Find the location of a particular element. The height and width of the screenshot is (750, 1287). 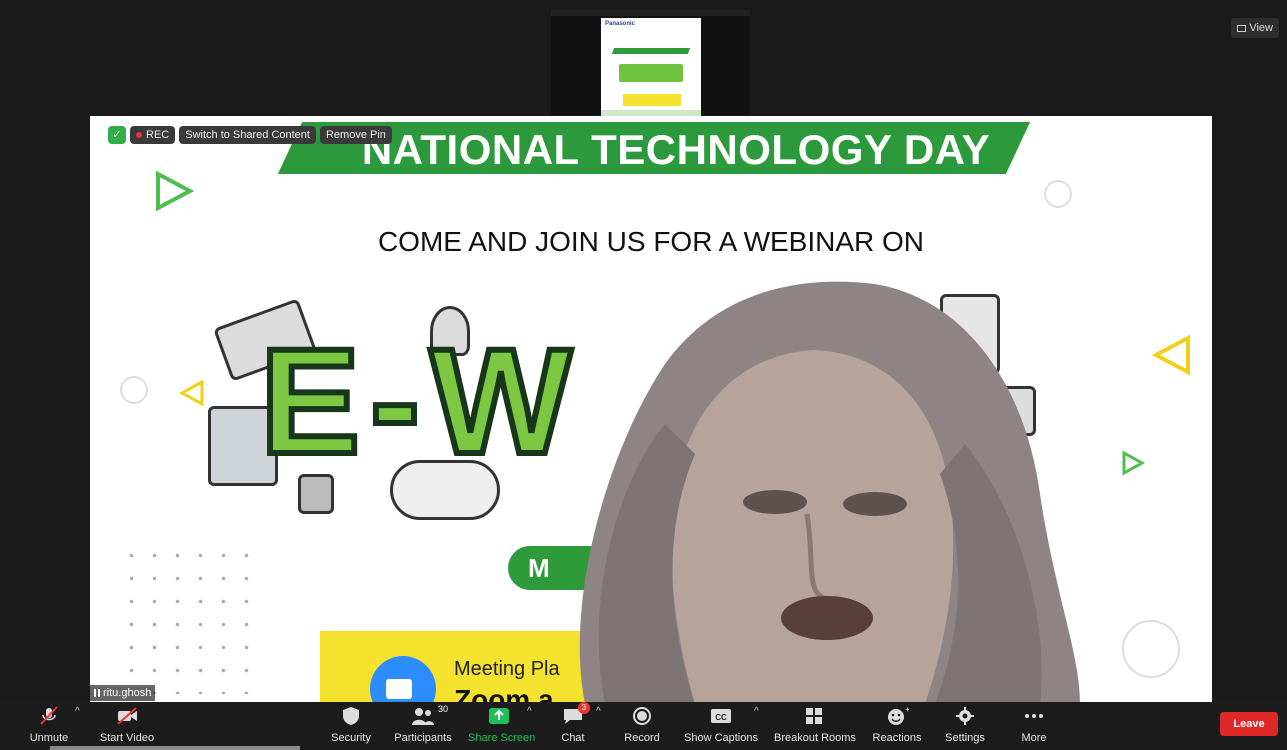

security-button: Security is located at coordinates (351, 726).